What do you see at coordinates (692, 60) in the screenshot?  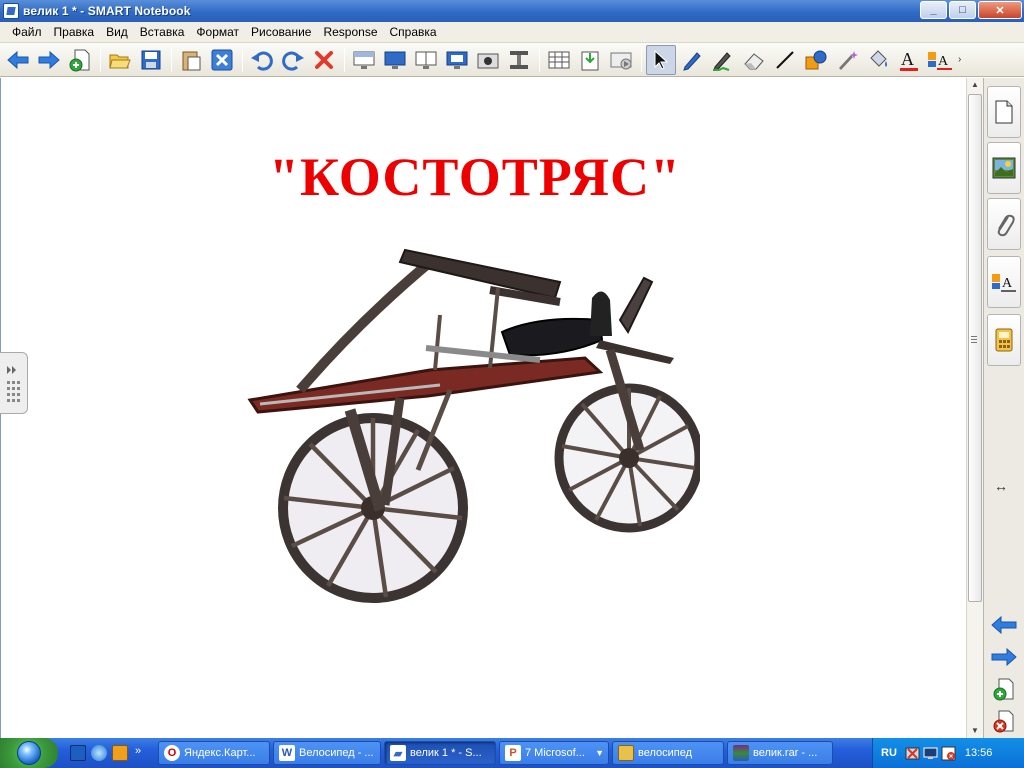 I see `pen-icon` at bounding box center [692, 60].